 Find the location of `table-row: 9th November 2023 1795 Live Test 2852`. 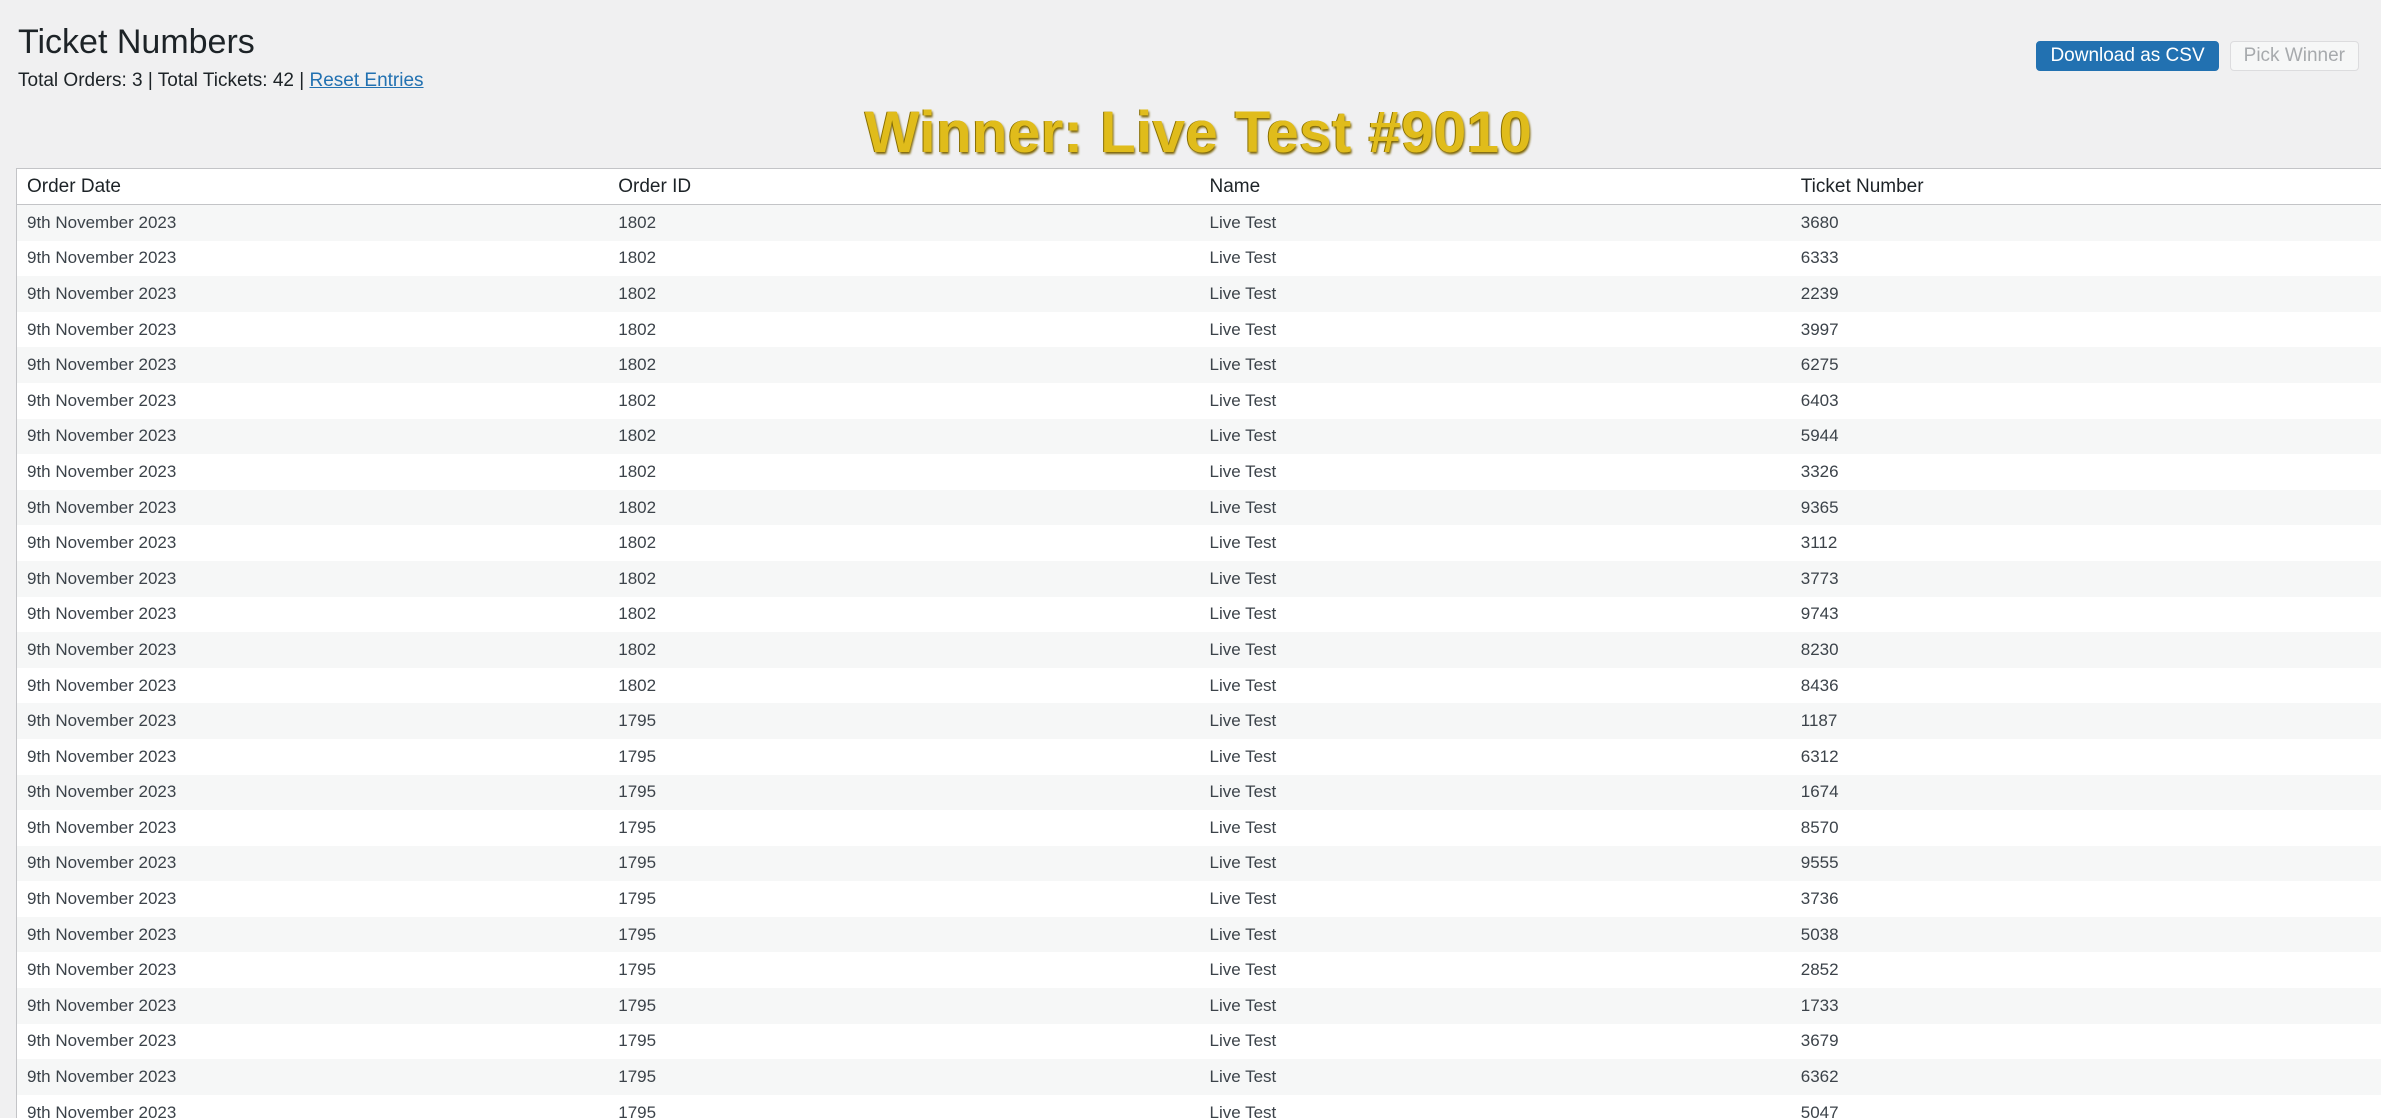

table-row: 9th November 2023 1795 Live Test 2852 is located at coordinates (1199, 970).